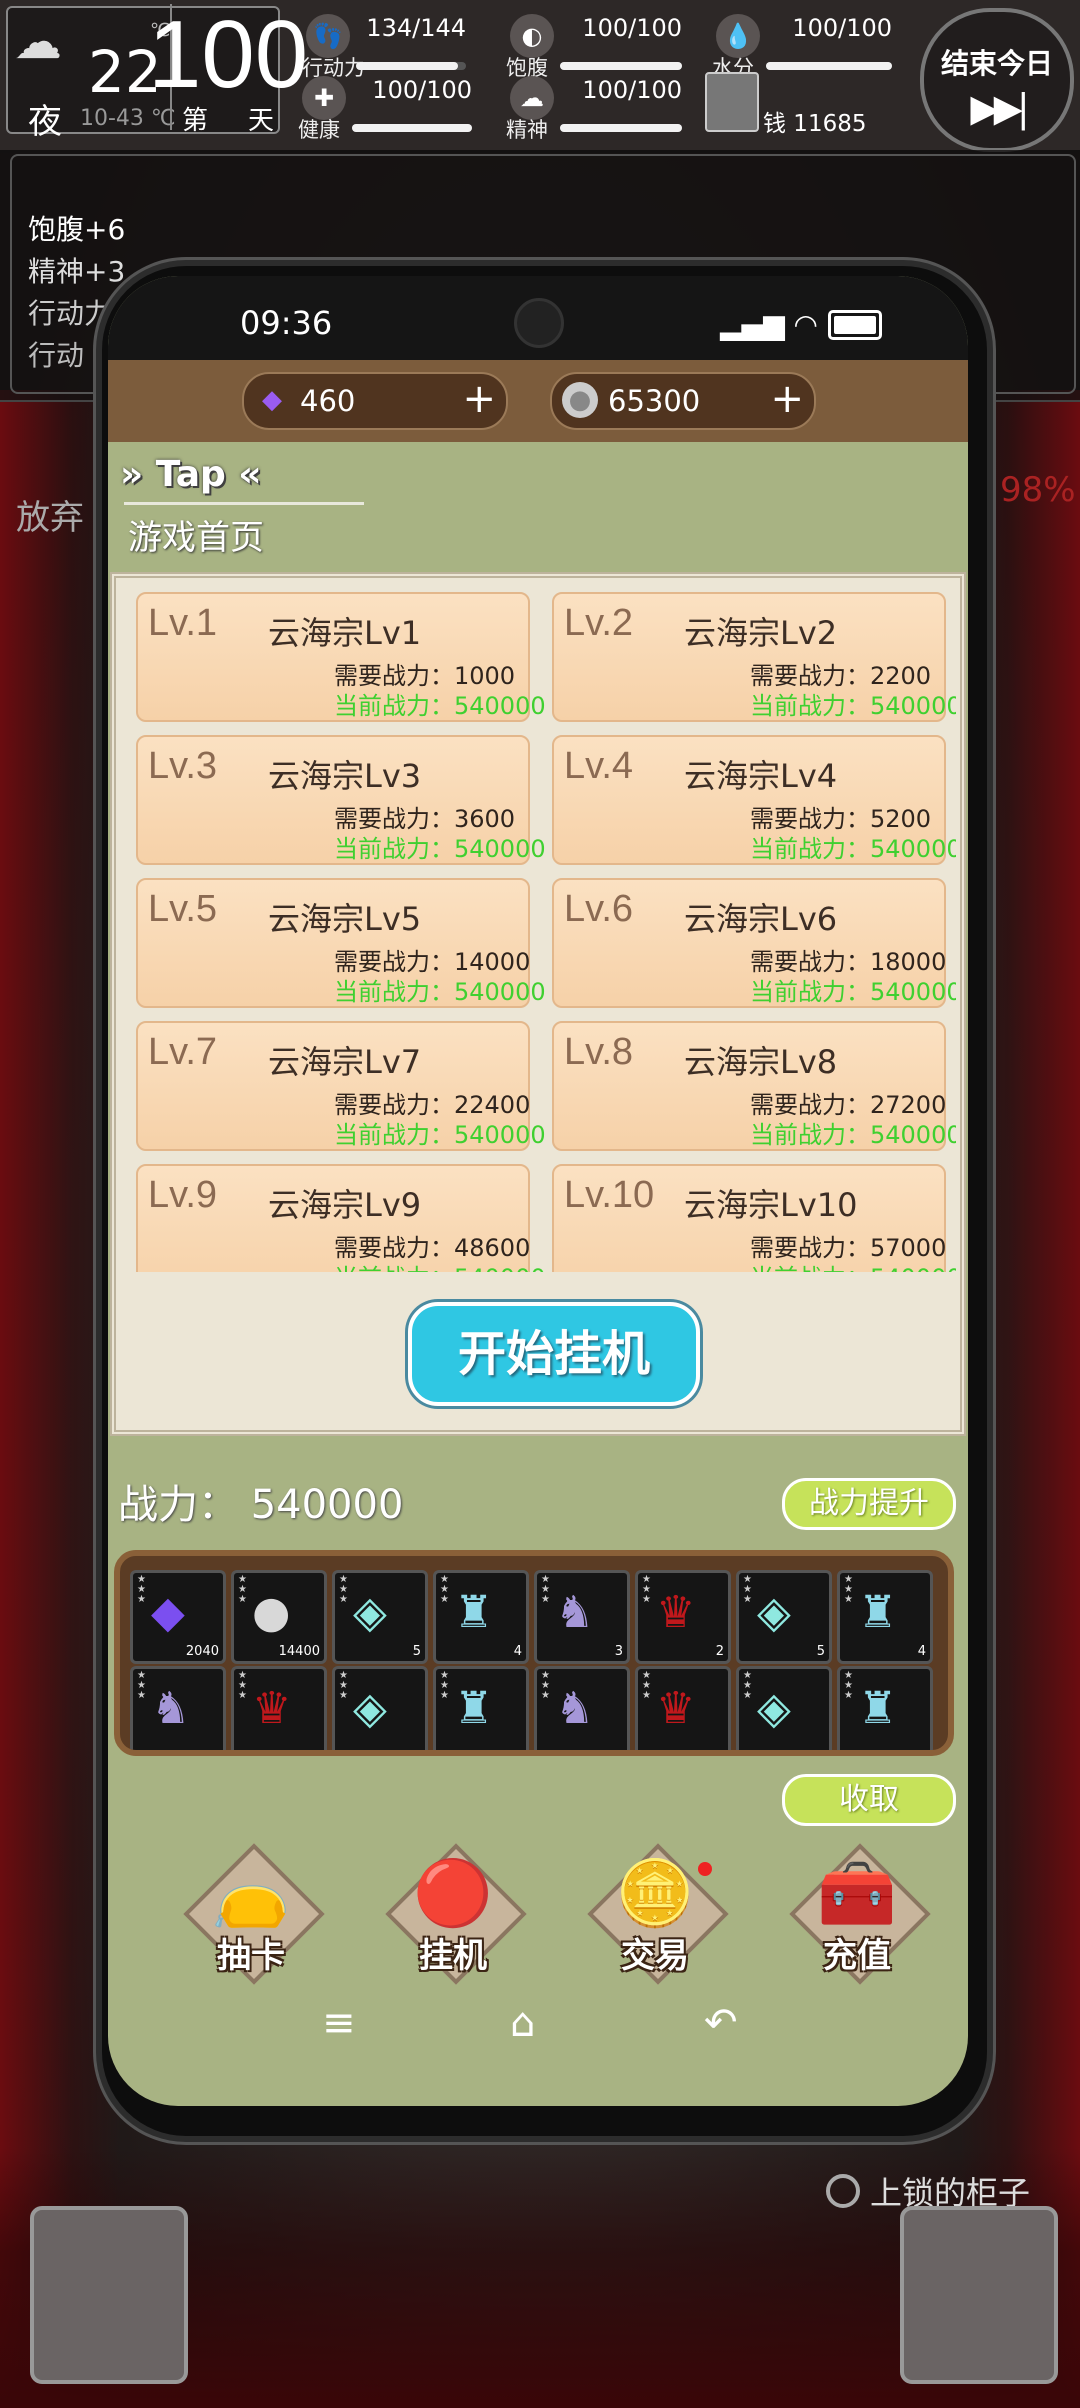  What do you see at coordinates (453, 1894) in the screenshot?
I see `red-orb-icon: 🔴` at bounding box center [453, 1894].